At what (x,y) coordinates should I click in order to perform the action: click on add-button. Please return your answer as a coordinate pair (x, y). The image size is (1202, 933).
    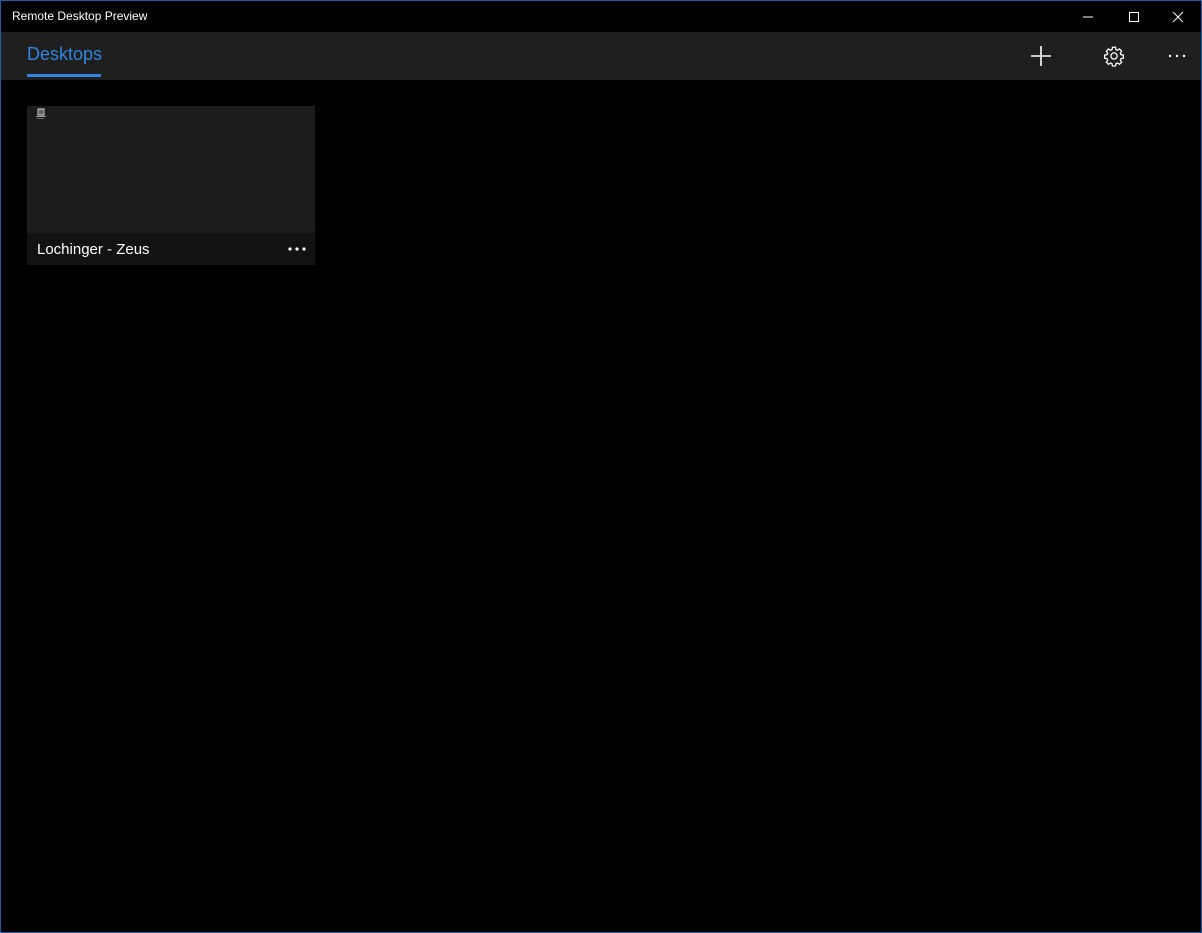
    Looking at the image, I should click on (1041, 56).